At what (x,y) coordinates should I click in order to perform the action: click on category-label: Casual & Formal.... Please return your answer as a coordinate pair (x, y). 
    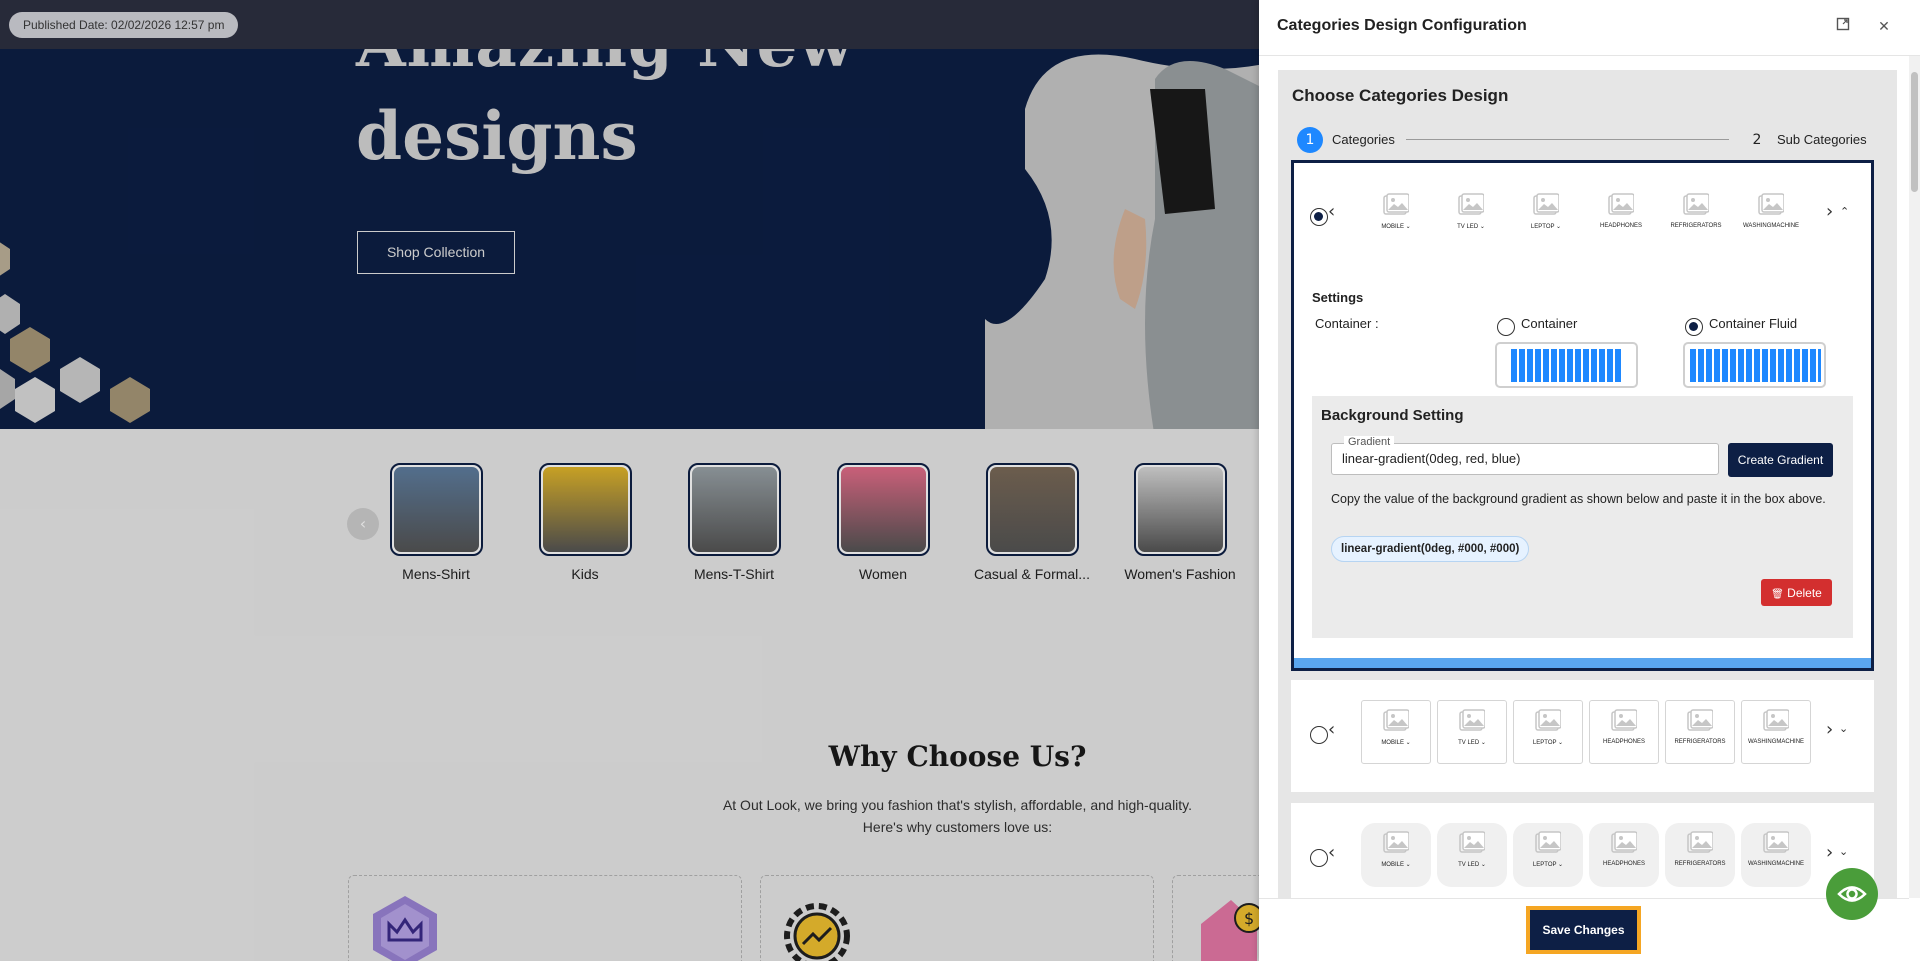
    Looking at the image, I should click on (1032, 574).